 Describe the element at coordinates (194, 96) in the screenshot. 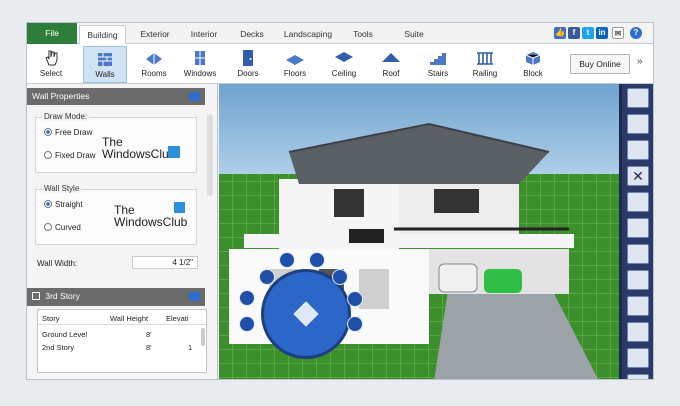

I see `video-icon` at that location.